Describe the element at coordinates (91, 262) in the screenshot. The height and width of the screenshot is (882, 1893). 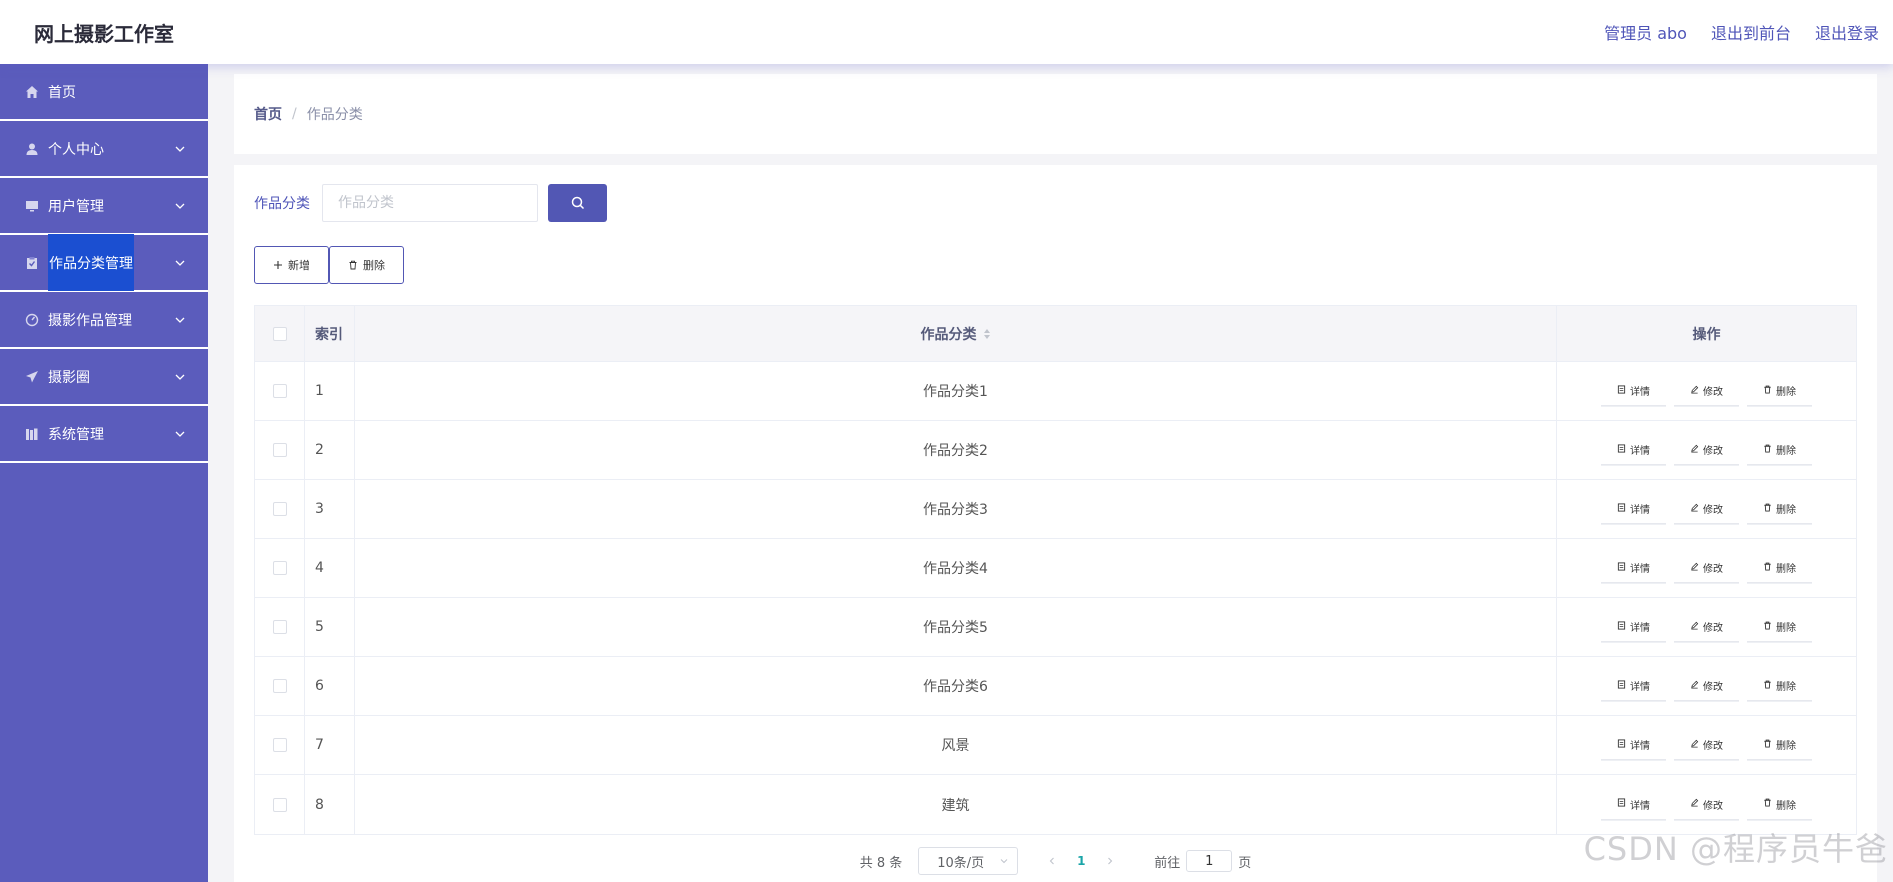
I see `sidebar-item-label: 作品分类管理` at that location.